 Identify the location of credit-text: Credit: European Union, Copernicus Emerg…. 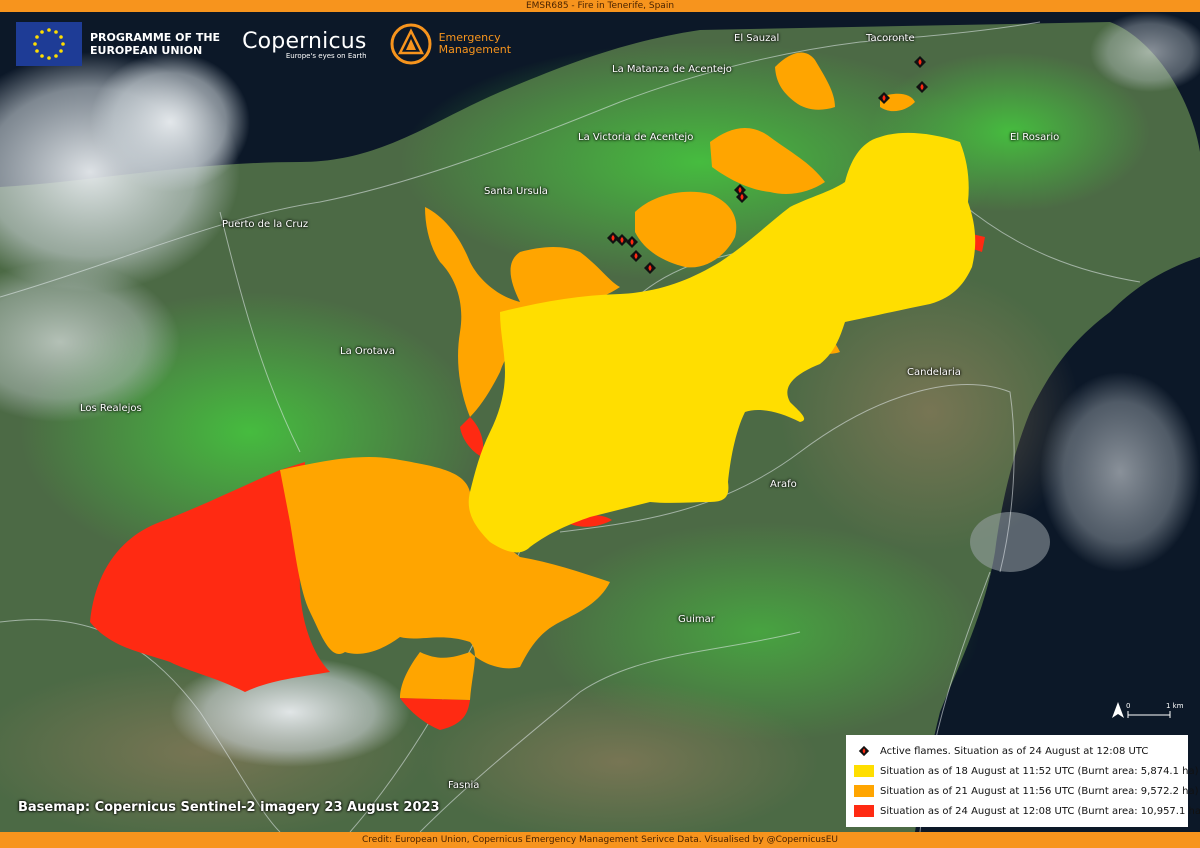
(600, 840).